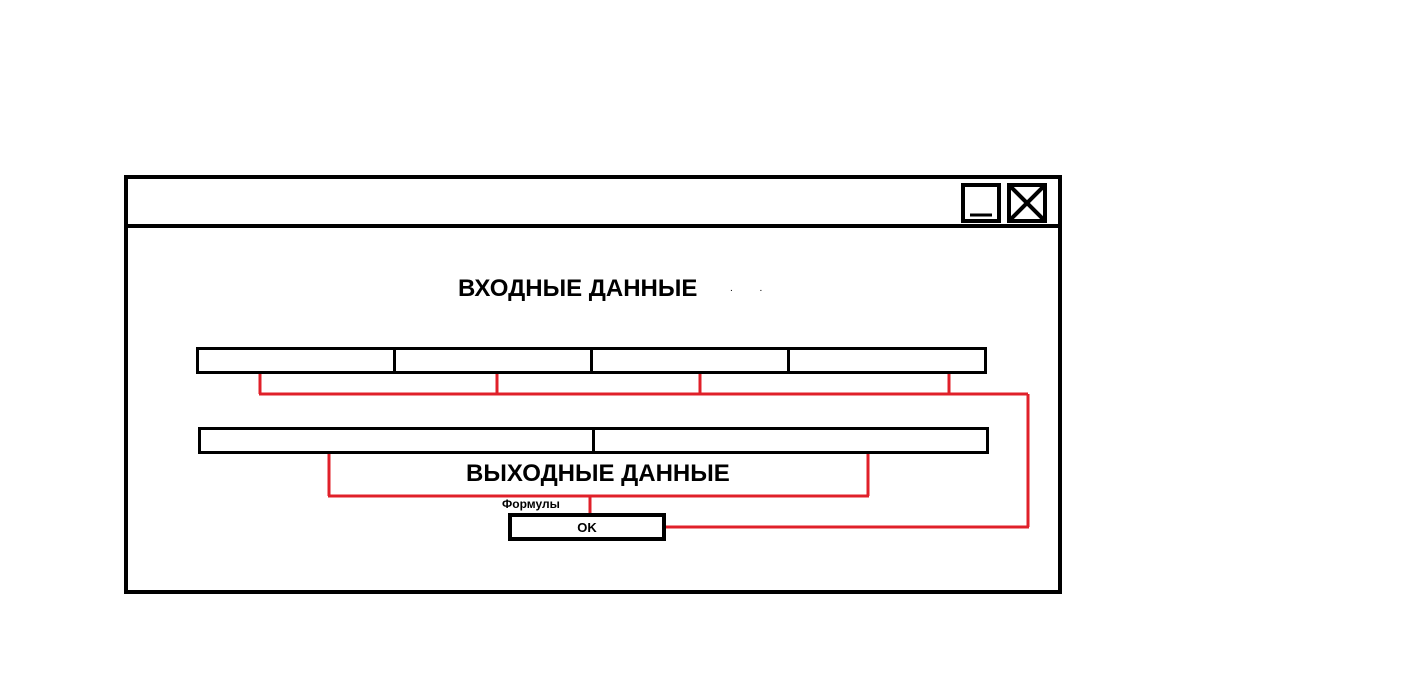 The width and height of the screenshot is (1411, 674). I want to click on close-icon, so click(1027, 203).